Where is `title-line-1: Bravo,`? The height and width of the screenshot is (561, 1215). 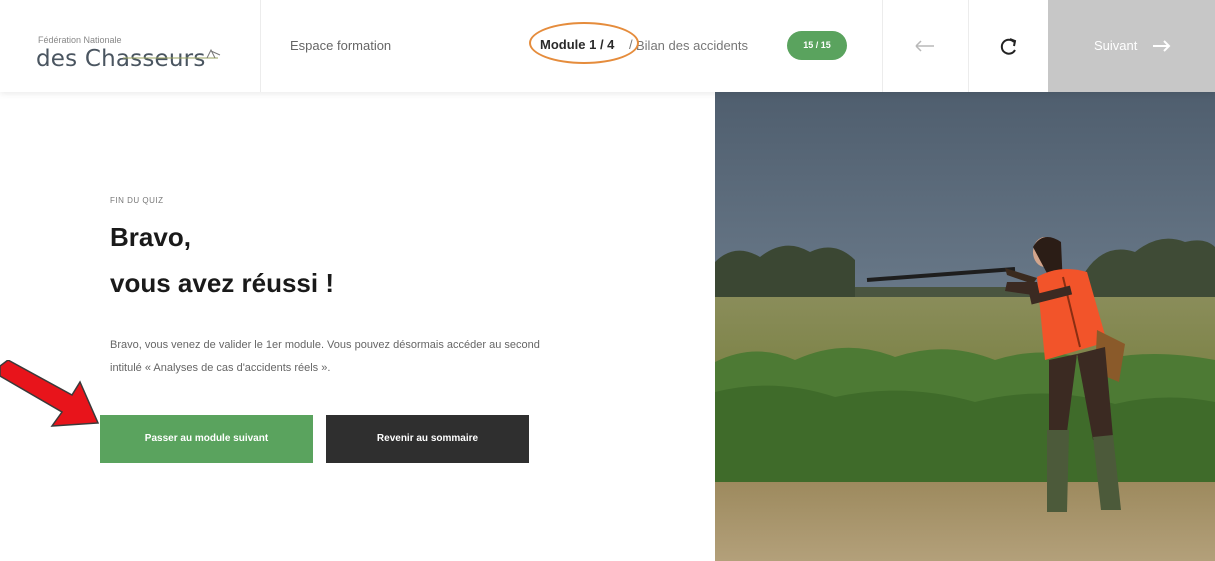
title-line-1: Bravo, is located at coordinates (162, 237).